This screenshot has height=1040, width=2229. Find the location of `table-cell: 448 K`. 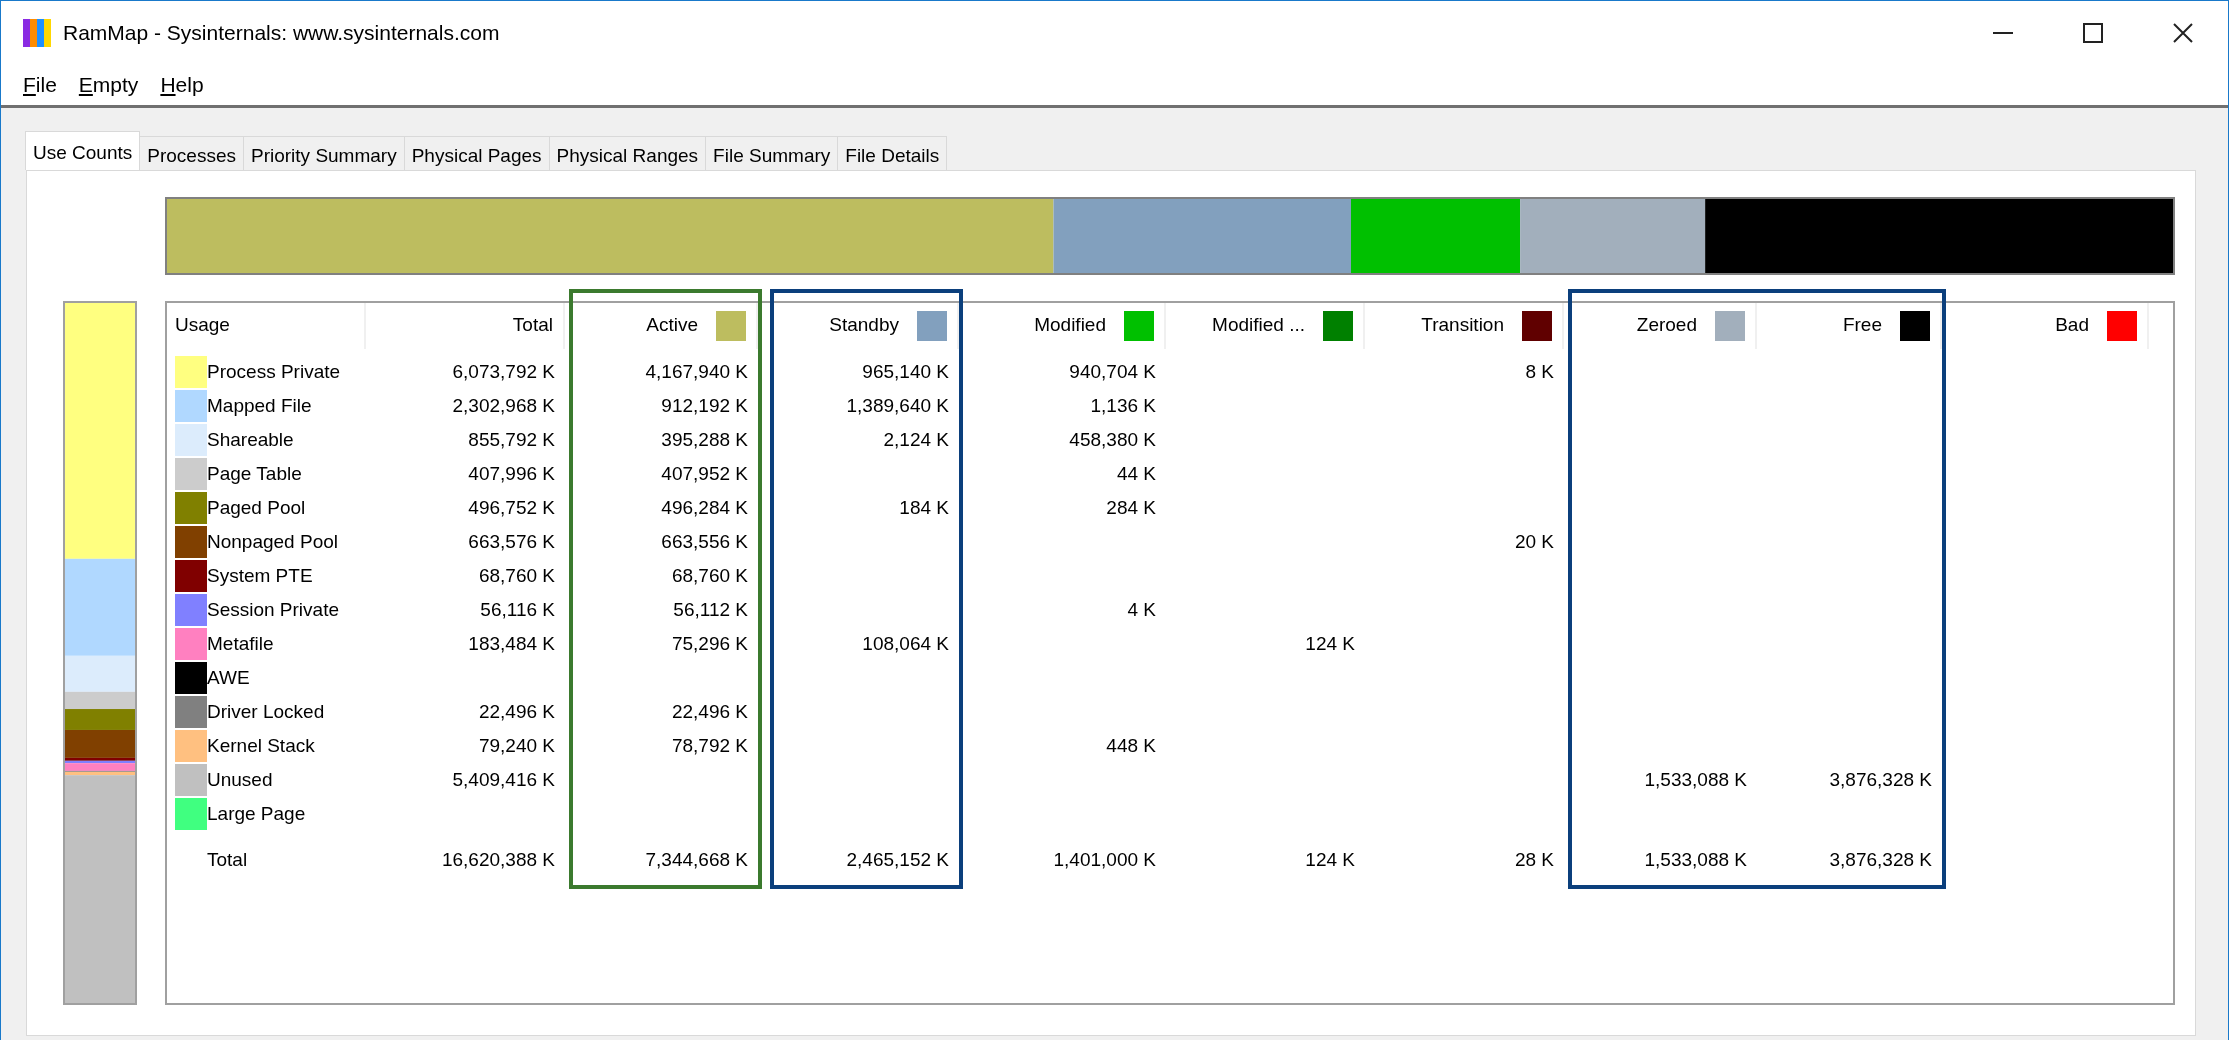

table-cell: 448 K is located at coordinates (1131, 745).